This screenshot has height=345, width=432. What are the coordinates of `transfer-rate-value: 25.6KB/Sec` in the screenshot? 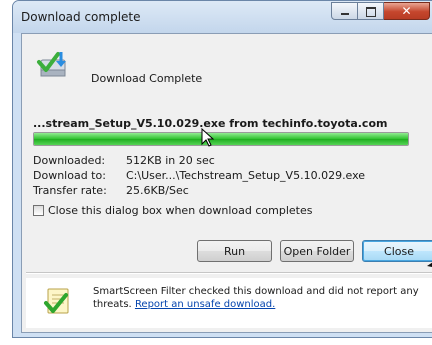 It's located at (157, 190).